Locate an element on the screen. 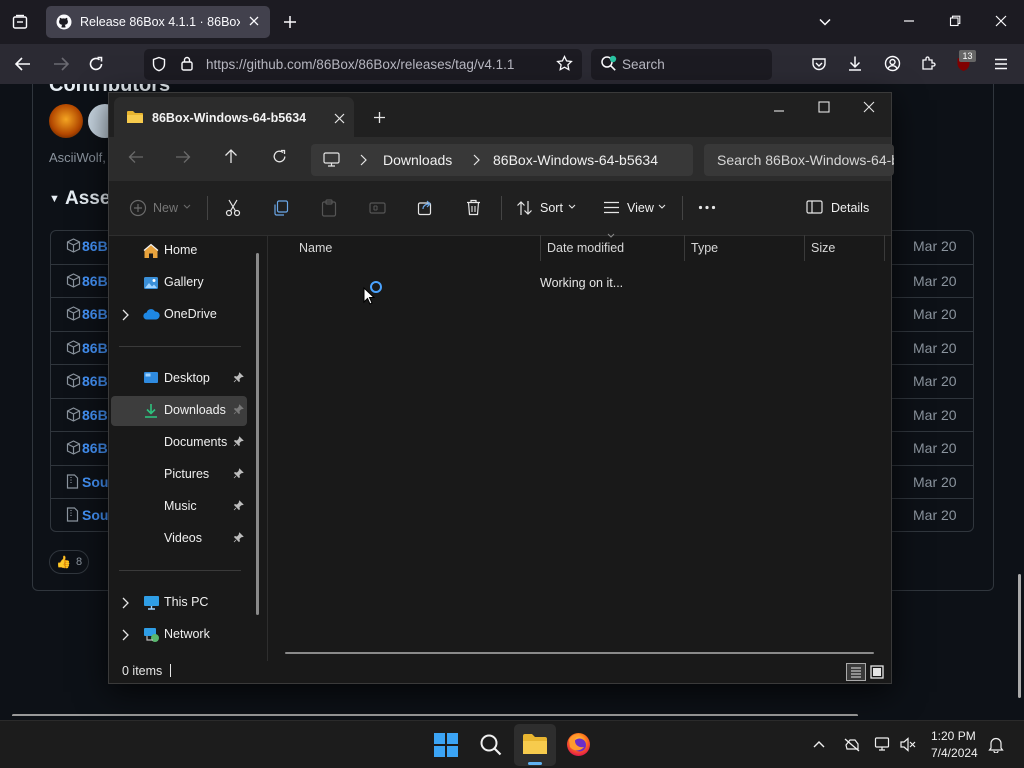 Image resolution: width=1024 pixels, height=768 pixels. contributor-avatar is located at coordinates (66, 121).